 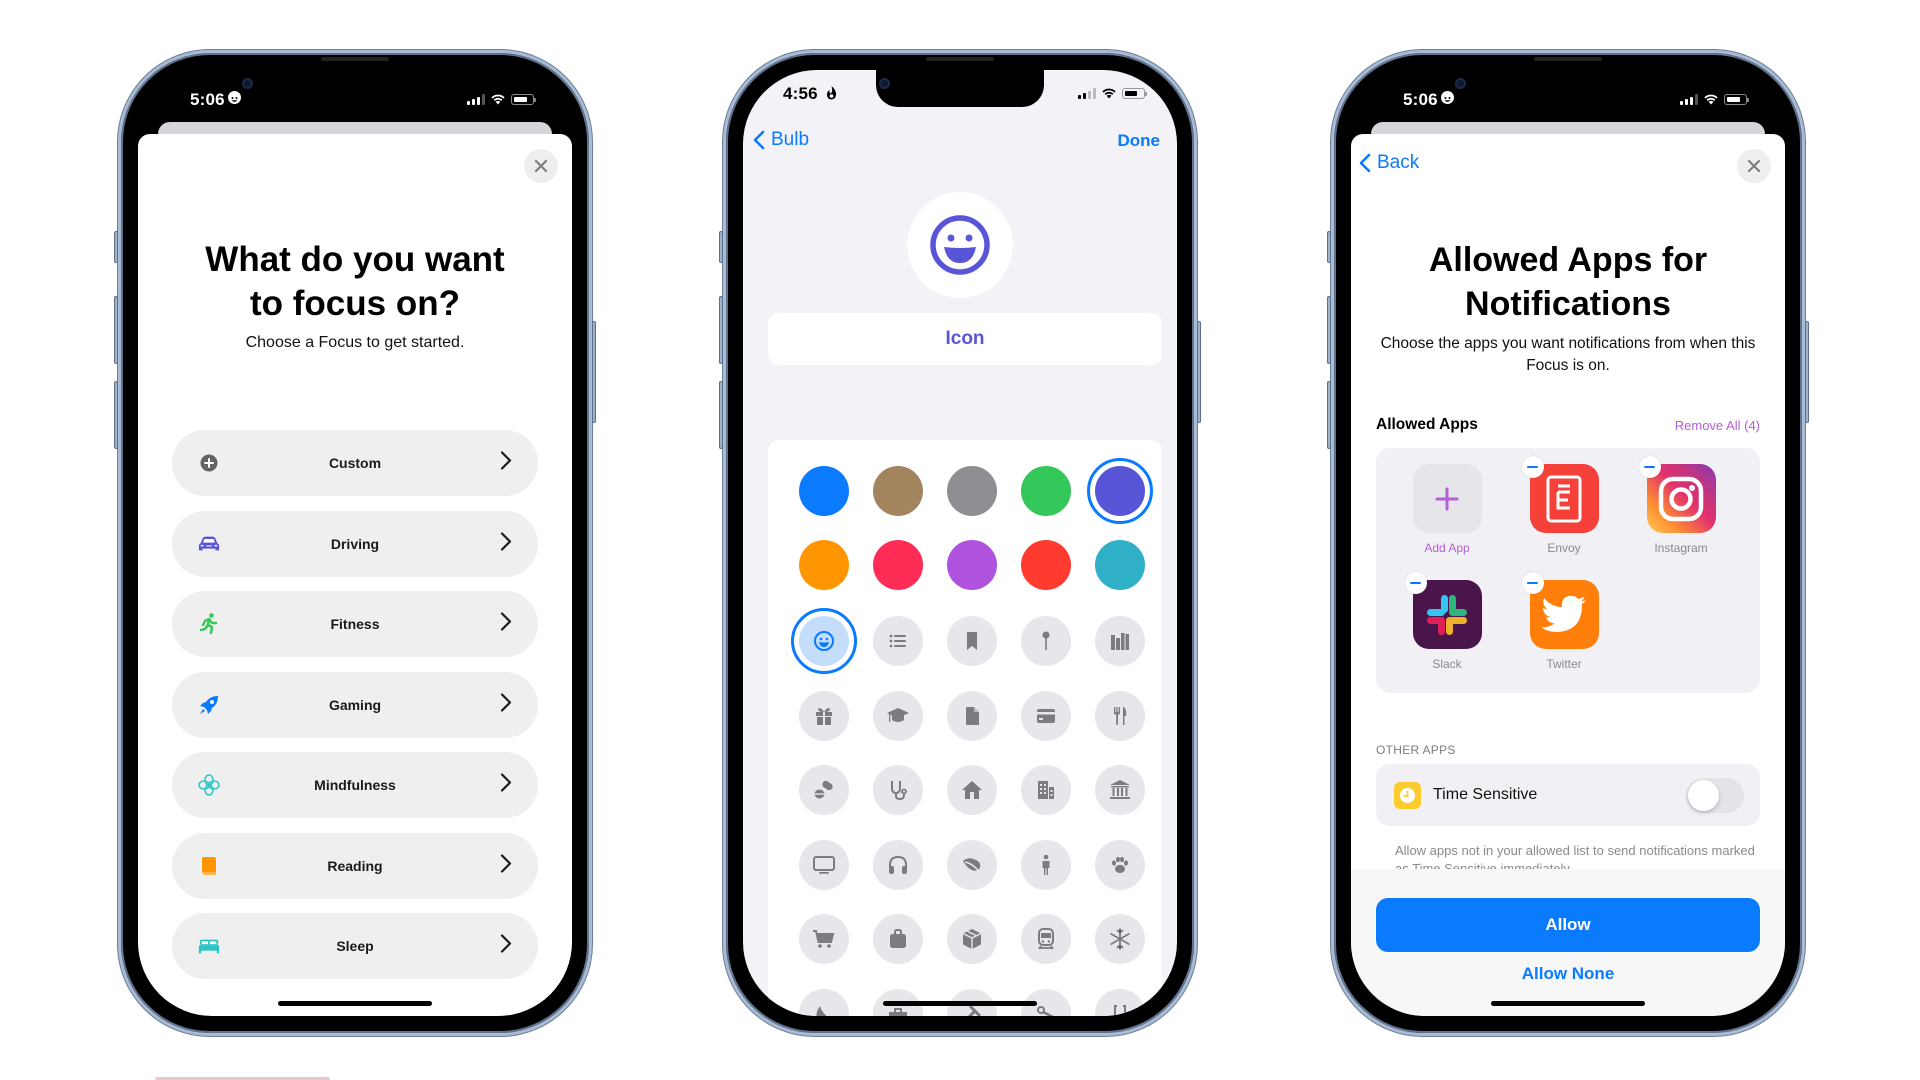 I want to click on symbol-option-bag, so click(x=898, y=939).